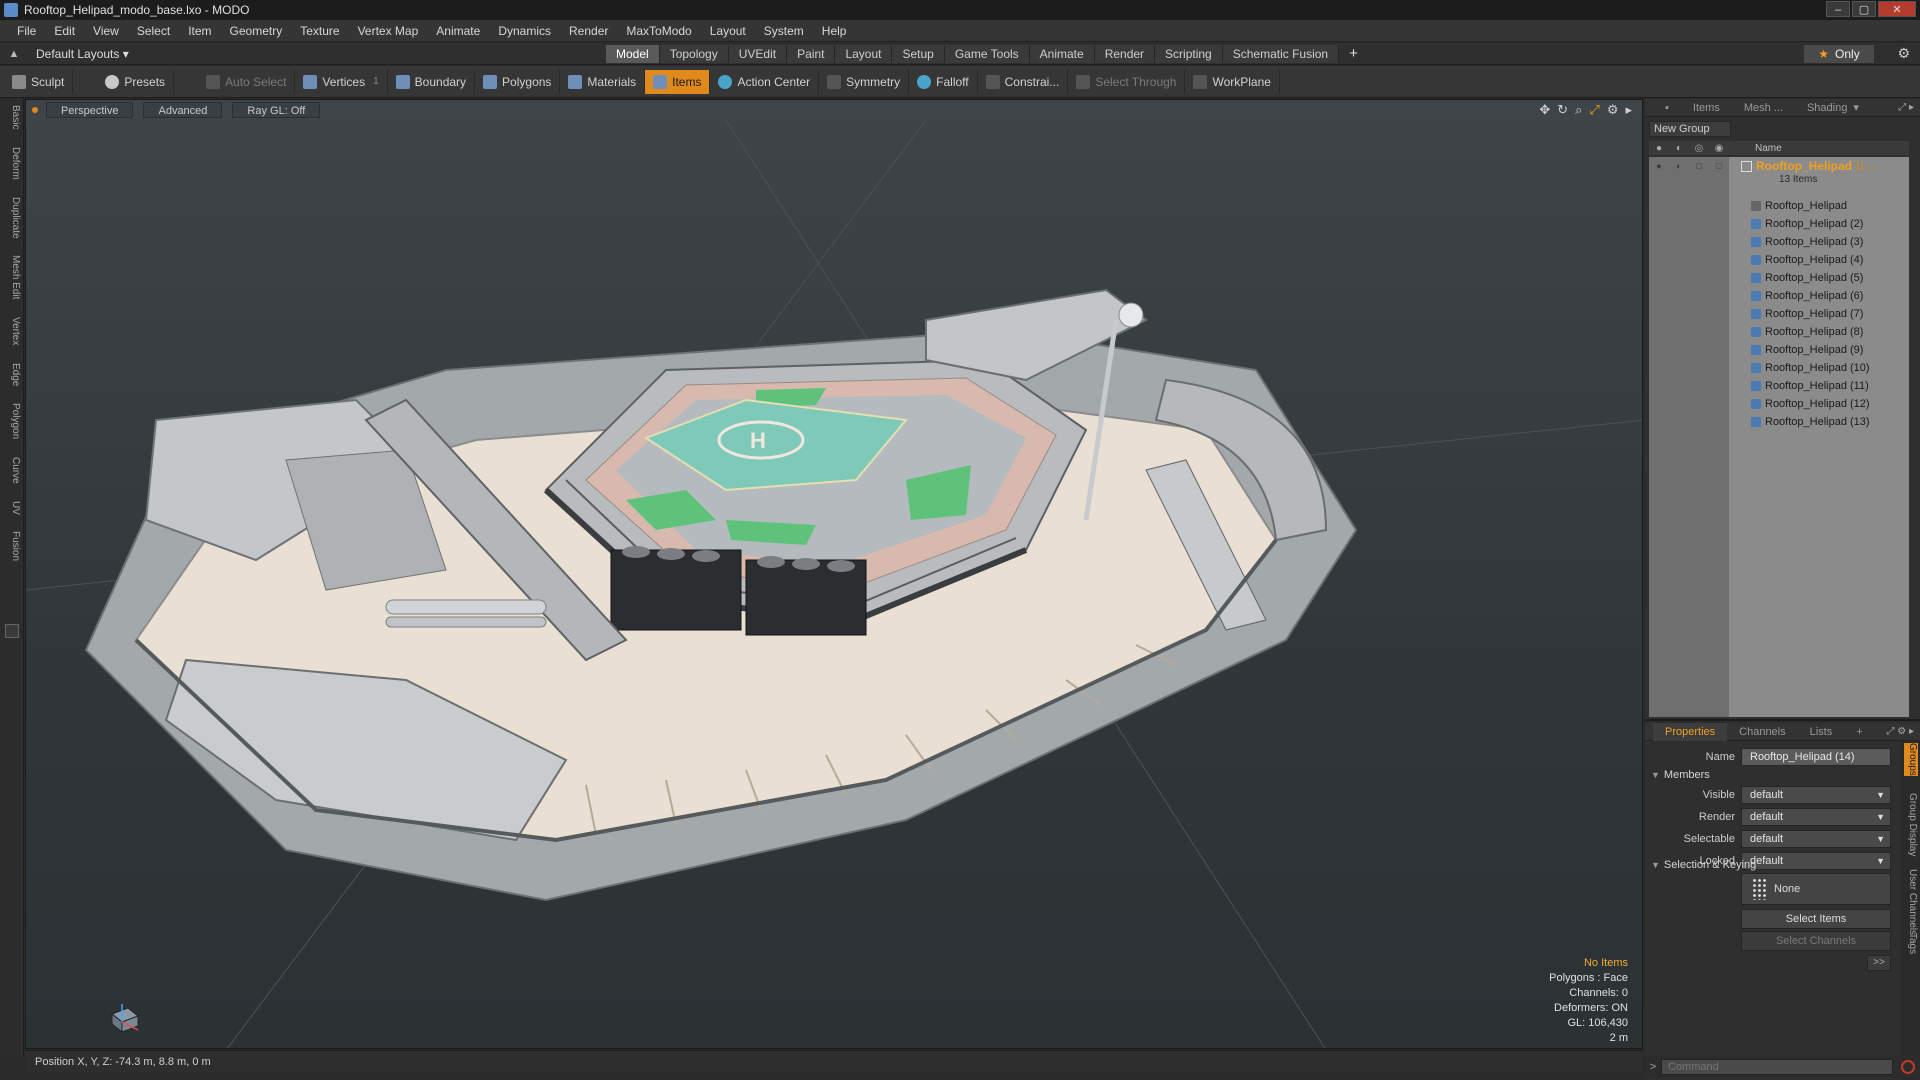  I want to click on rotate-icon: ↻, so click(1562, 110).